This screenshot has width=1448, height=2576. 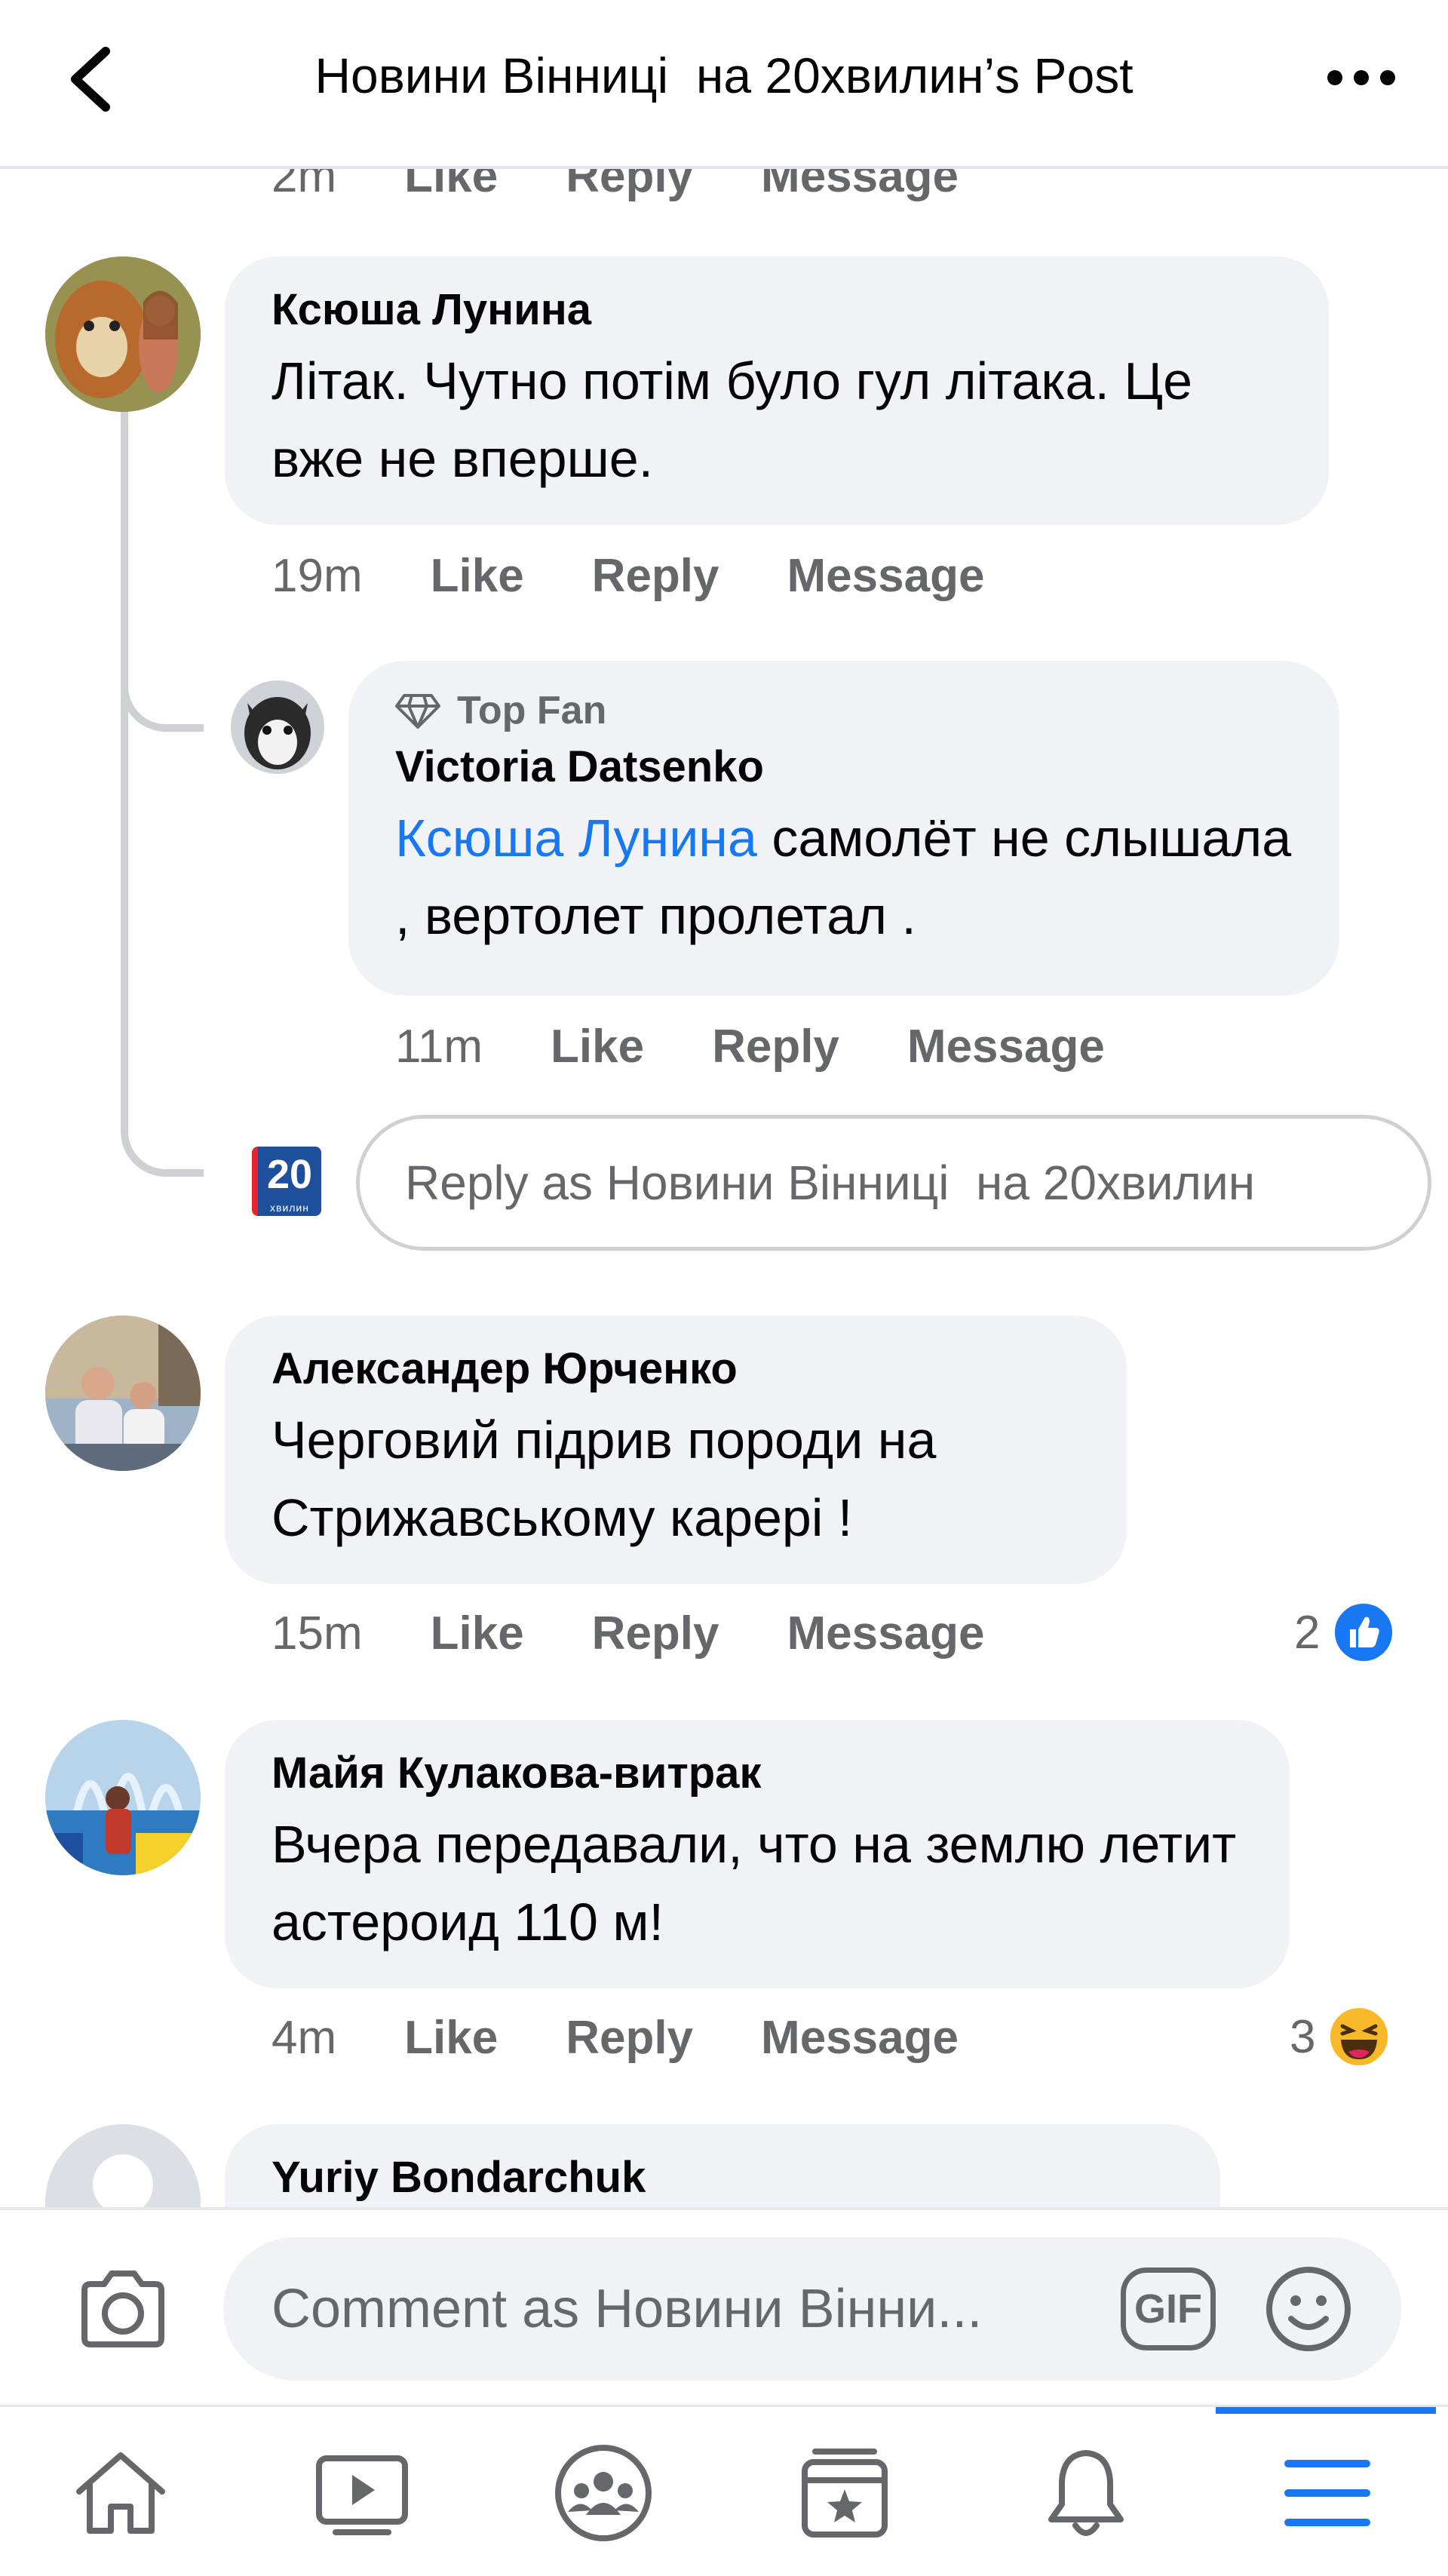 I want to click on camera-button, so click(x=123, y=2308).